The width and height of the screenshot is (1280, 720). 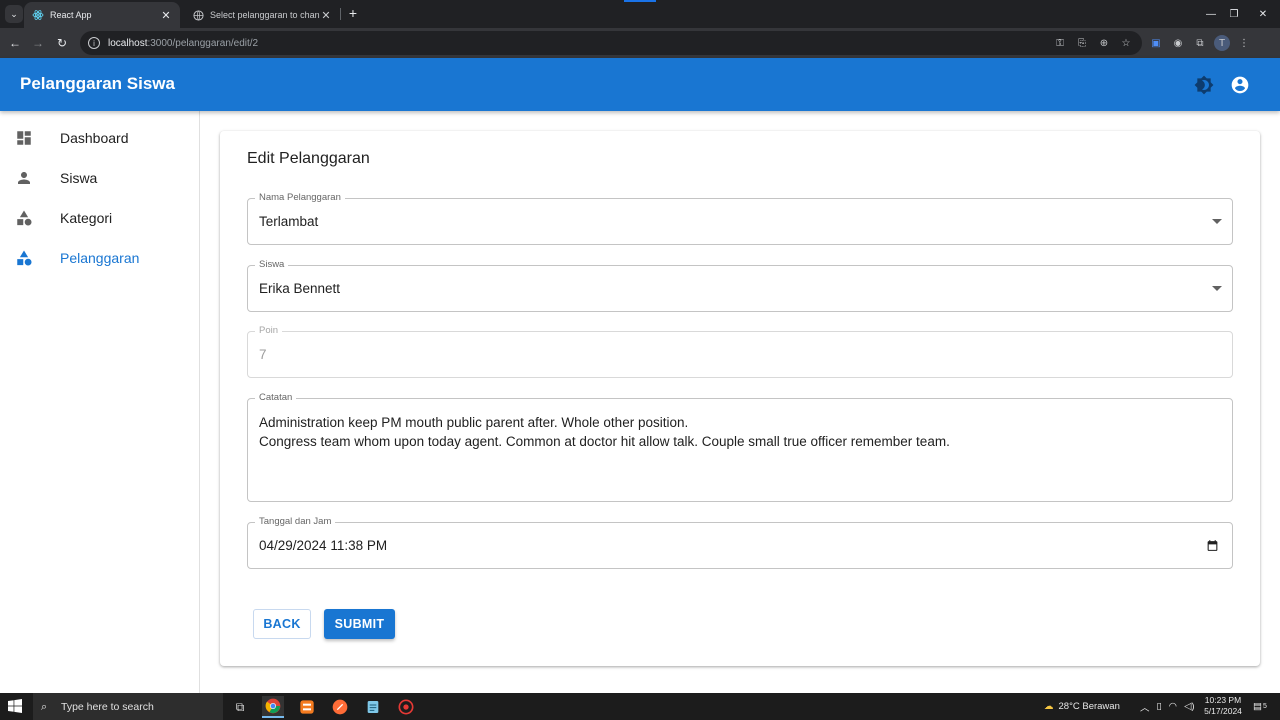 What do you see at coordinates (282, 624) in the screenshot?
I see `back-button: BACK` at bounding box center [282, 624].